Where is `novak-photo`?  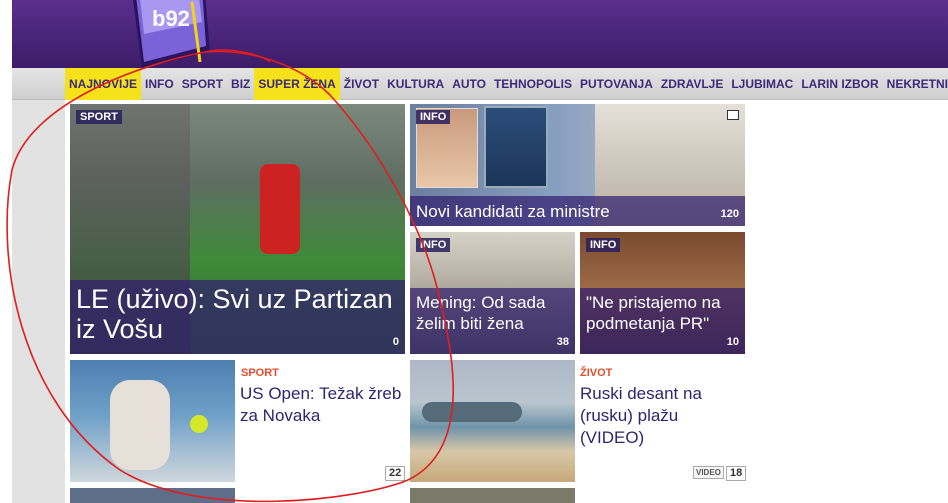
novak-photo is located at coordinates (152, 421).